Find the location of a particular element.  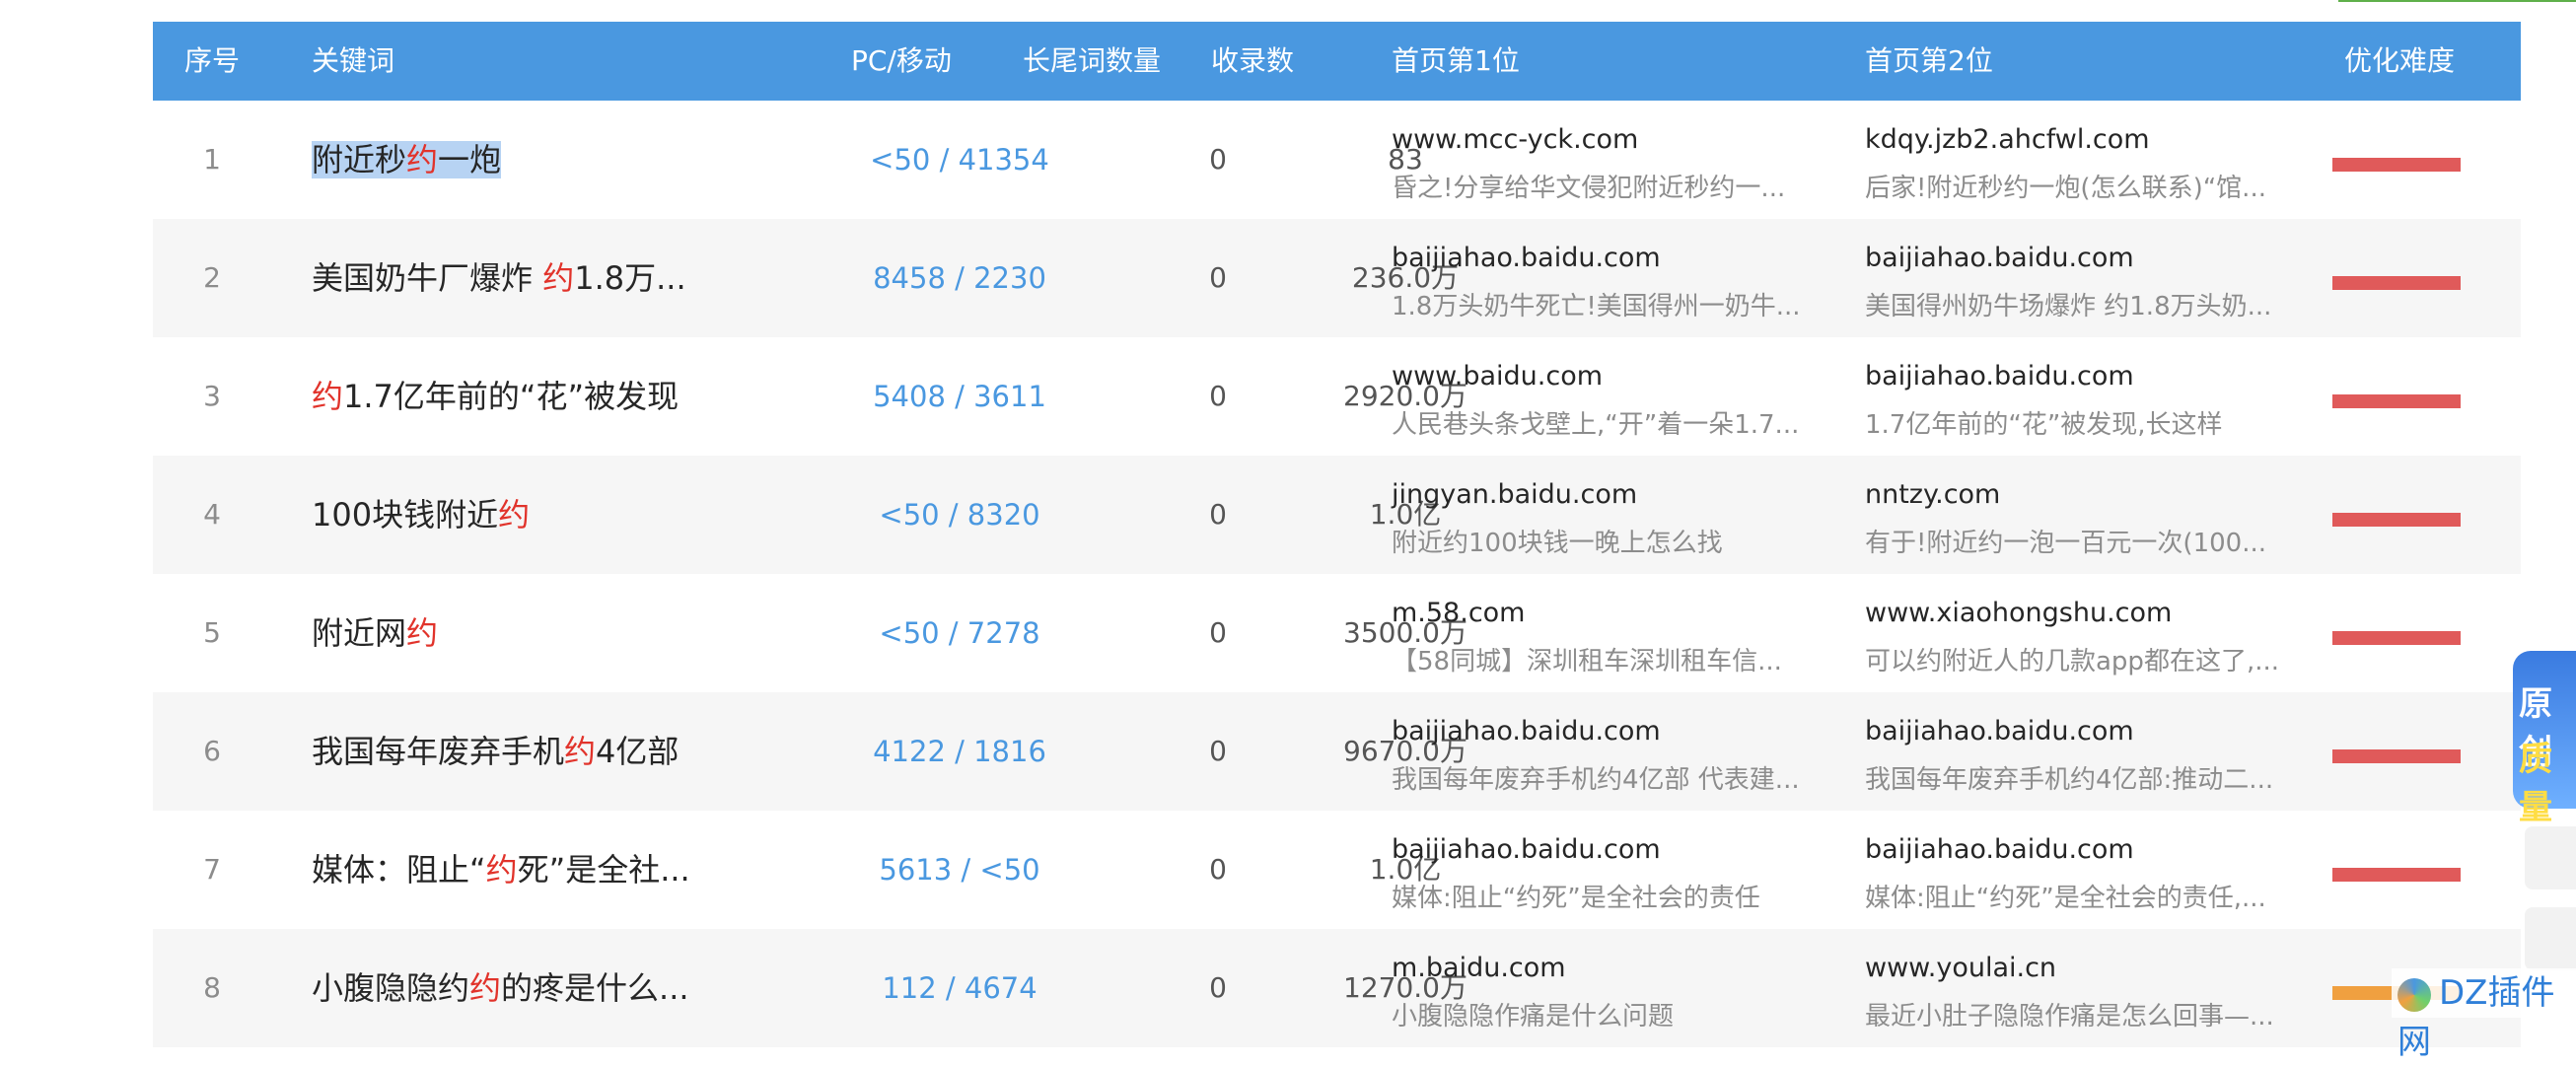

rank2-domain: nntzy.com is located at coordinates (1933, 494).